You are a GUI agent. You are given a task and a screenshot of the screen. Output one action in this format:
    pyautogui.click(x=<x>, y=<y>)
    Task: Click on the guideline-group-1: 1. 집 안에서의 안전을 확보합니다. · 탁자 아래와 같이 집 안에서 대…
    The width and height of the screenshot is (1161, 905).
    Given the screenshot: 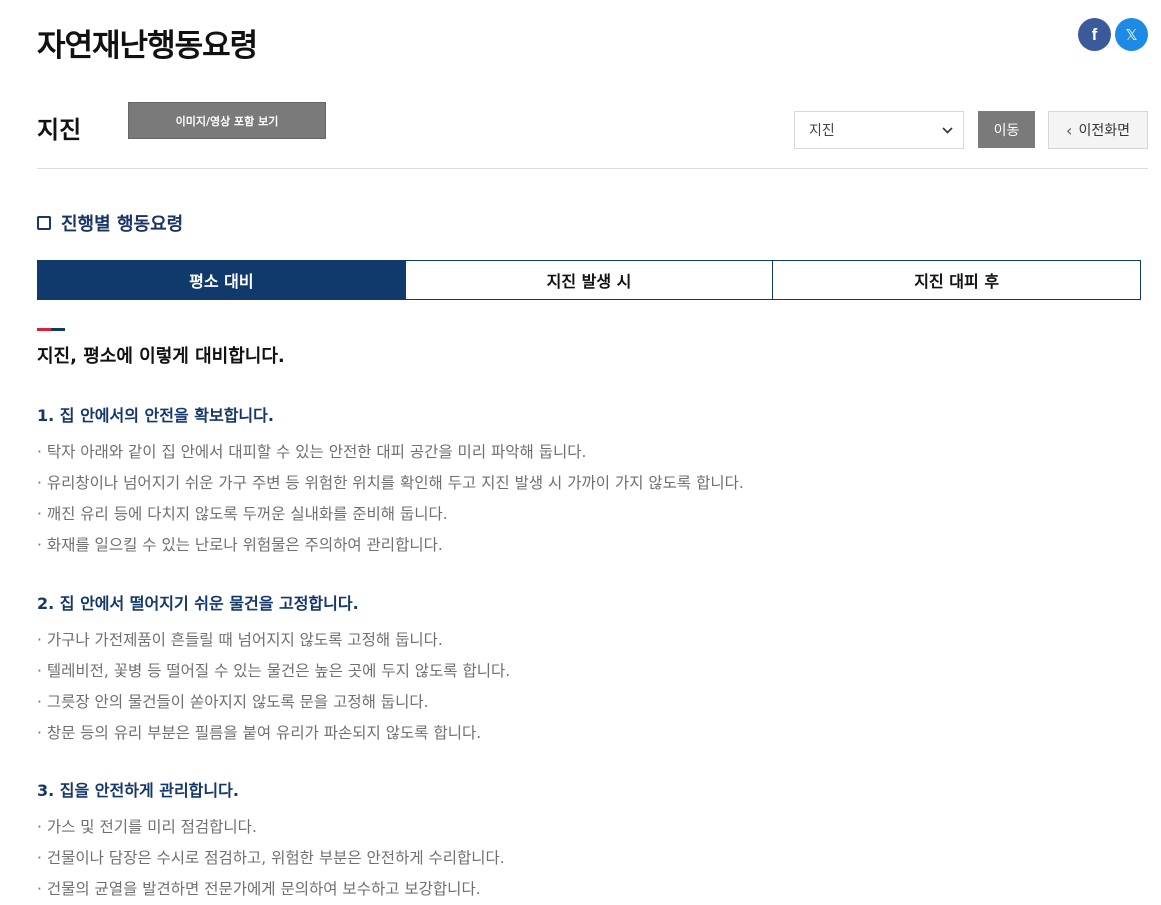 What is the action you would take?
    pyautogui.click(x=390, y=481)
    